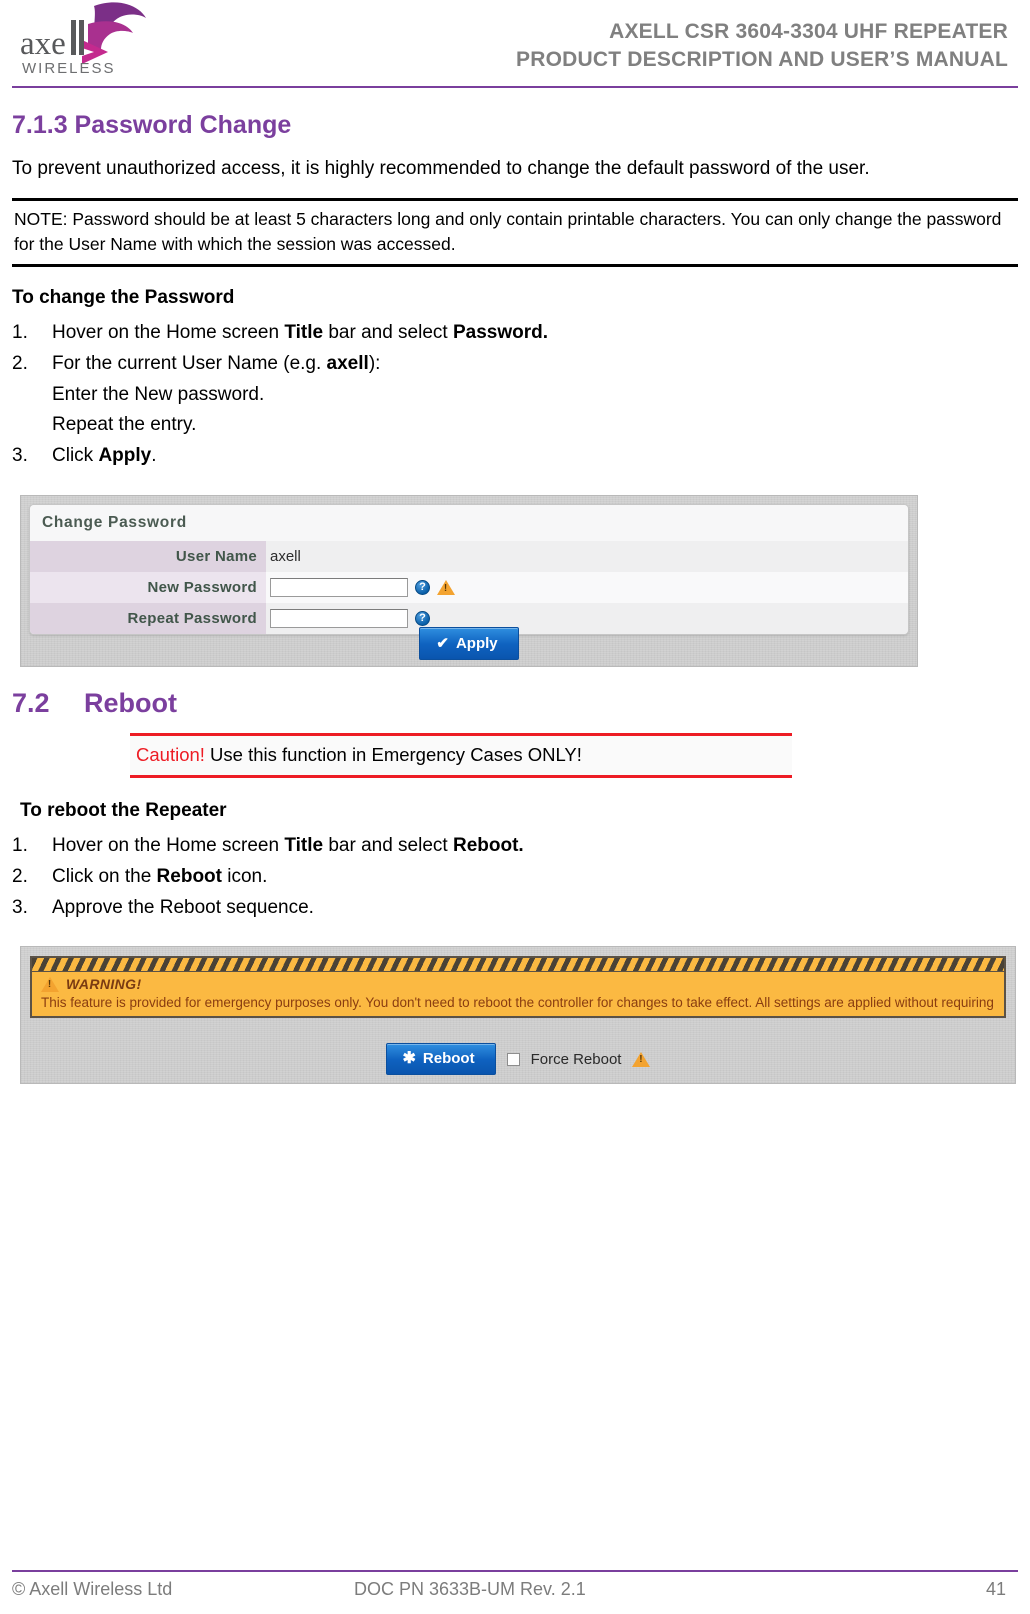 The height and width of the screenshot is (1614, 1030). What do you see at coordinates (587, 556) in the screenshot?
I see `user-name-value-cell: axell` at bounding box center [587, 556].